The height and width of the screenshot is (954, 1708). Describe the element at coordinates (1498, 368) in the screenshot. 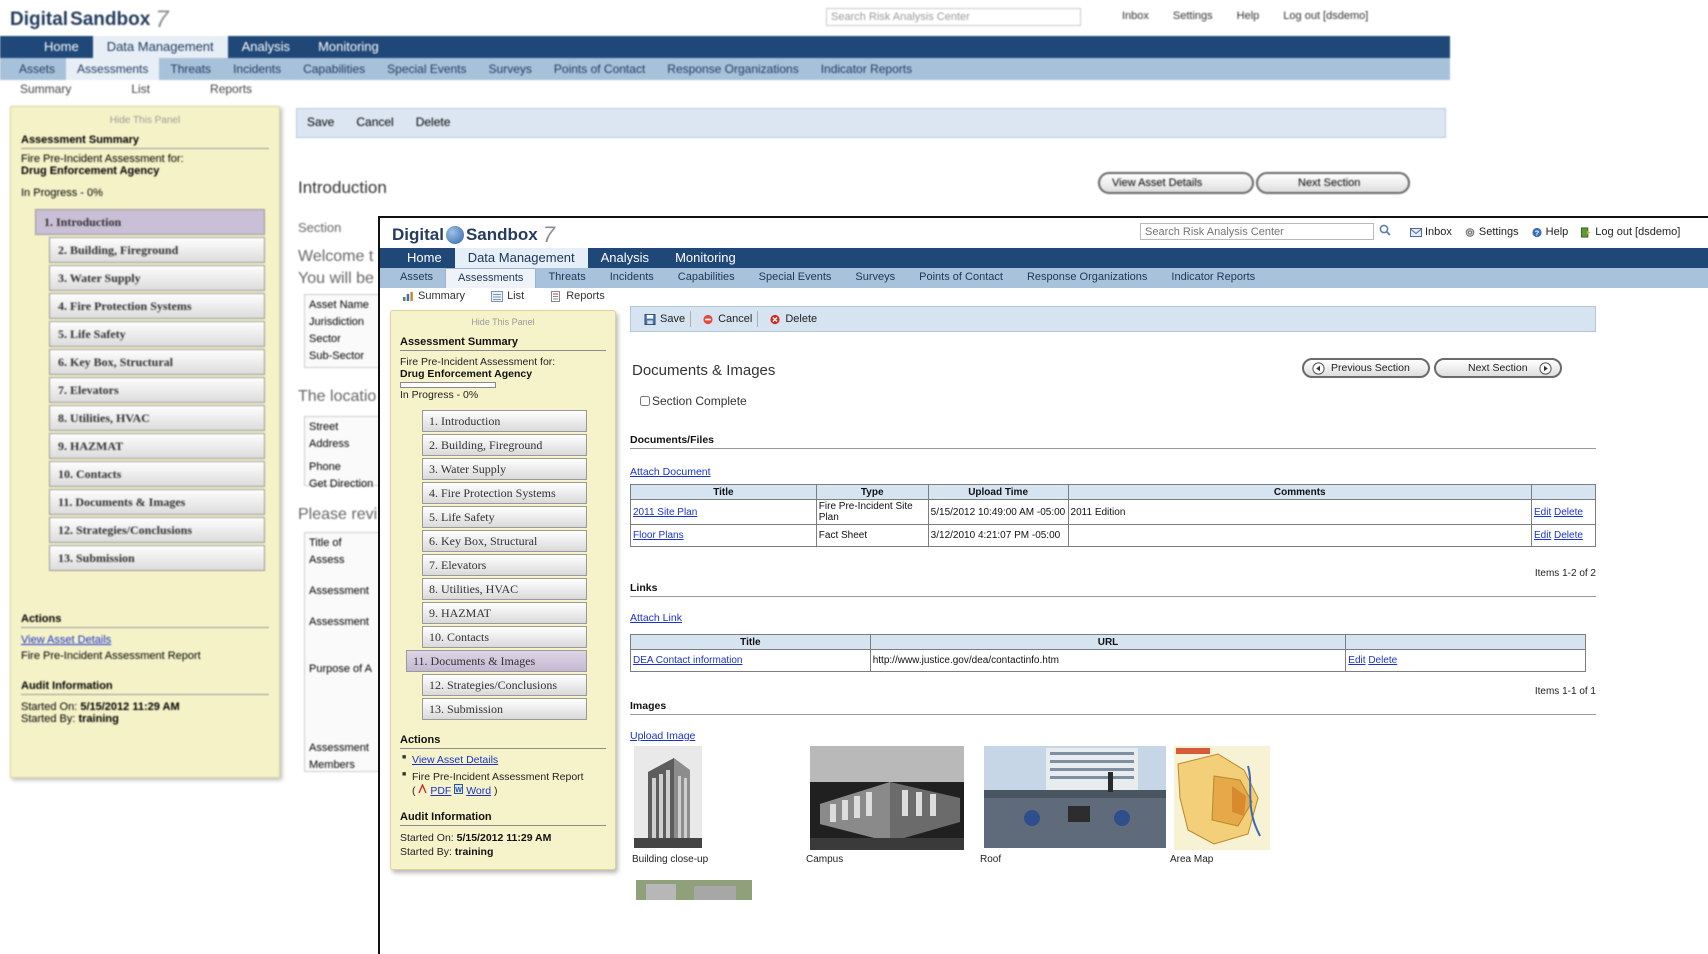

I see `next-section-button: Next Section` at that location.